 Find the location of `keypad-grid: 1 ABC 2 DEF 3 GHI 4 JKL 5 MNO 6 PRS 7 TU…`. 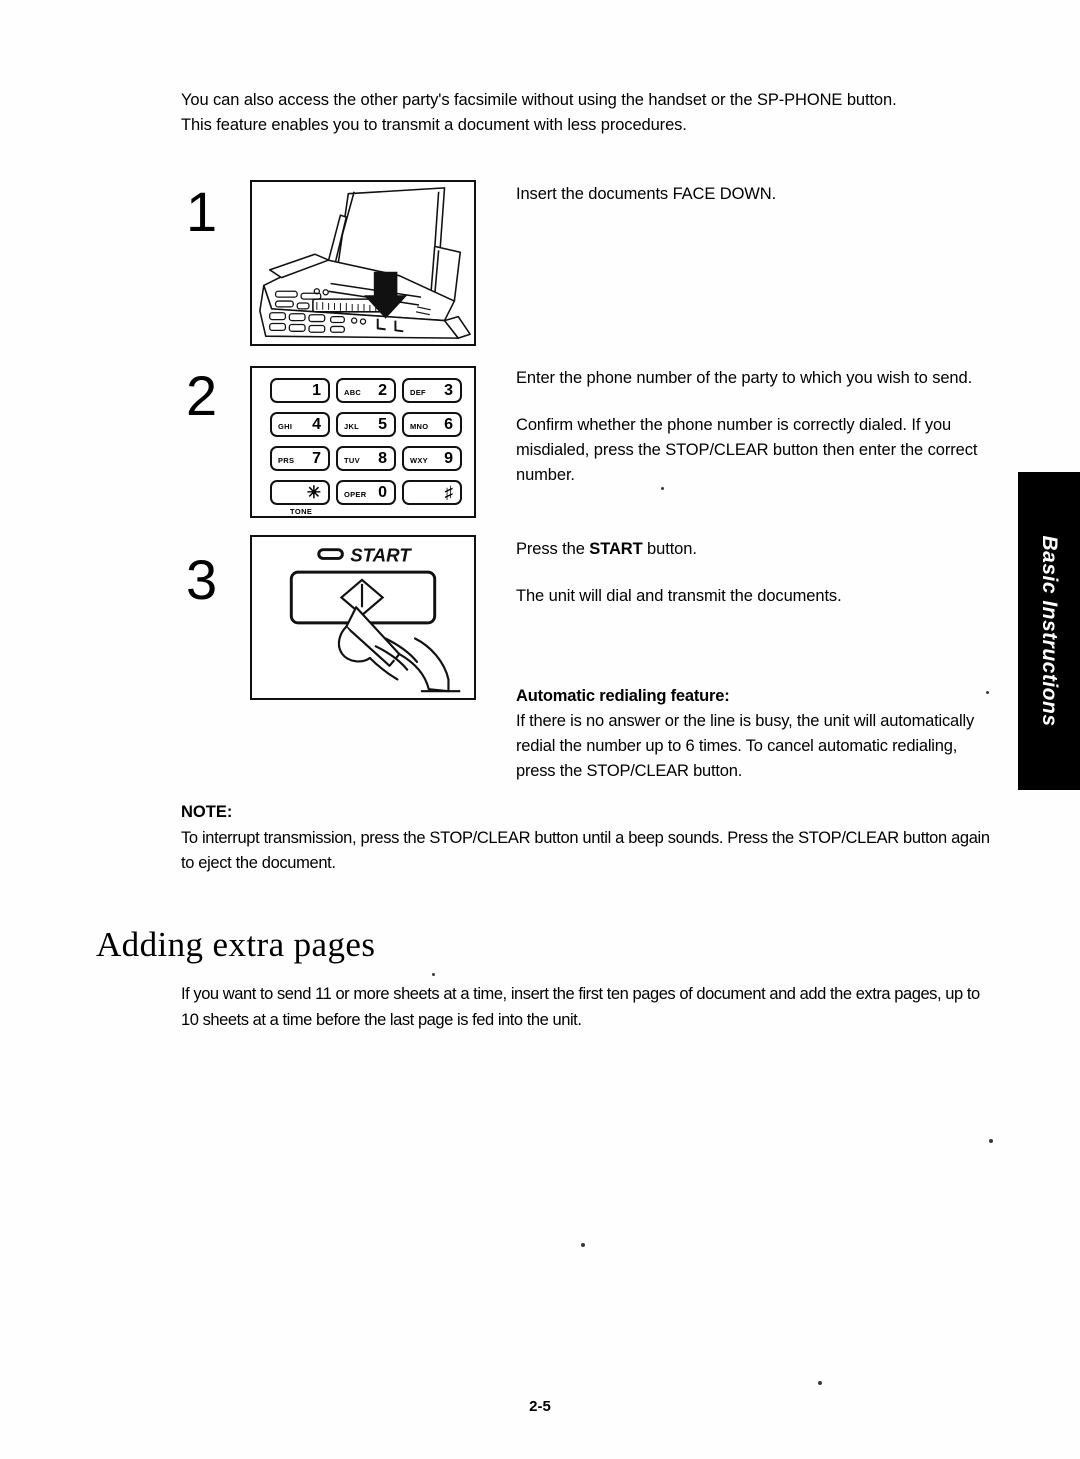

keypad-grid: 1 ABC 2 DEF 3 GHI 4 JKL 5 MNO 6 PRS 7 TU… is located at coordinates (366, 441).